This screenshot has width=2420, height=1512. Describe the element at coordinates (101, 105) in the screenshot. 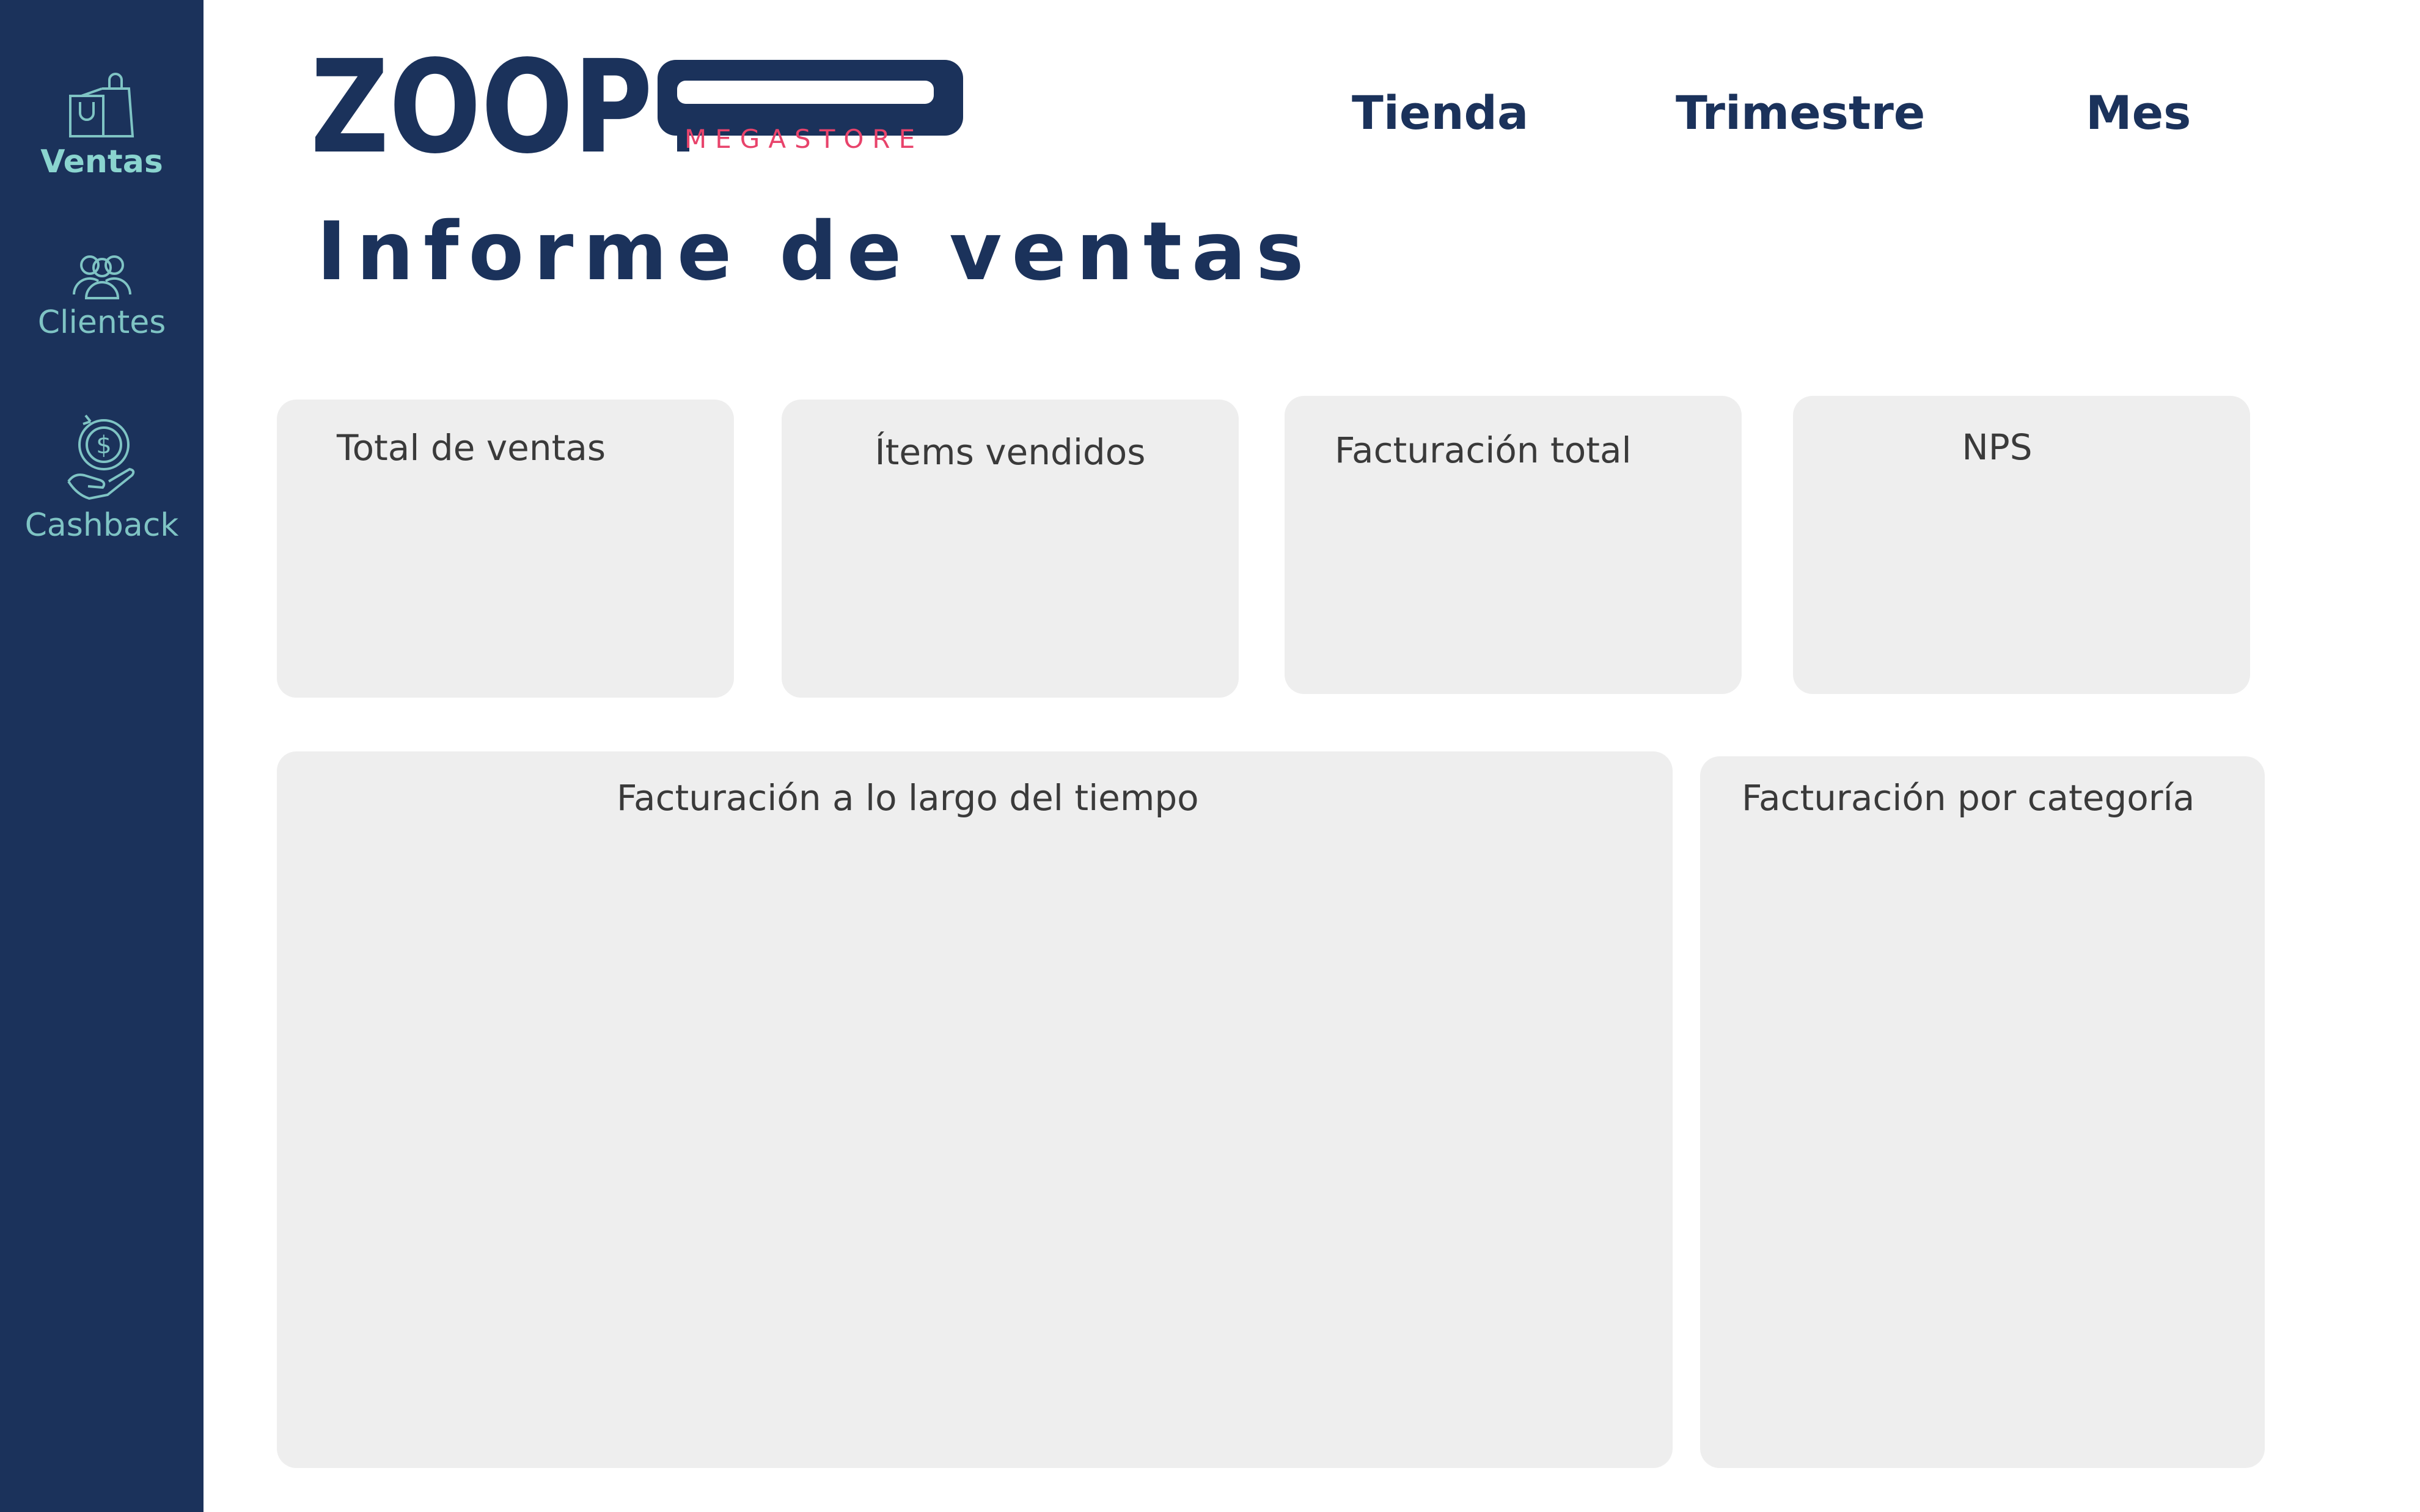

I see `shopping-bags-icon` at that location.